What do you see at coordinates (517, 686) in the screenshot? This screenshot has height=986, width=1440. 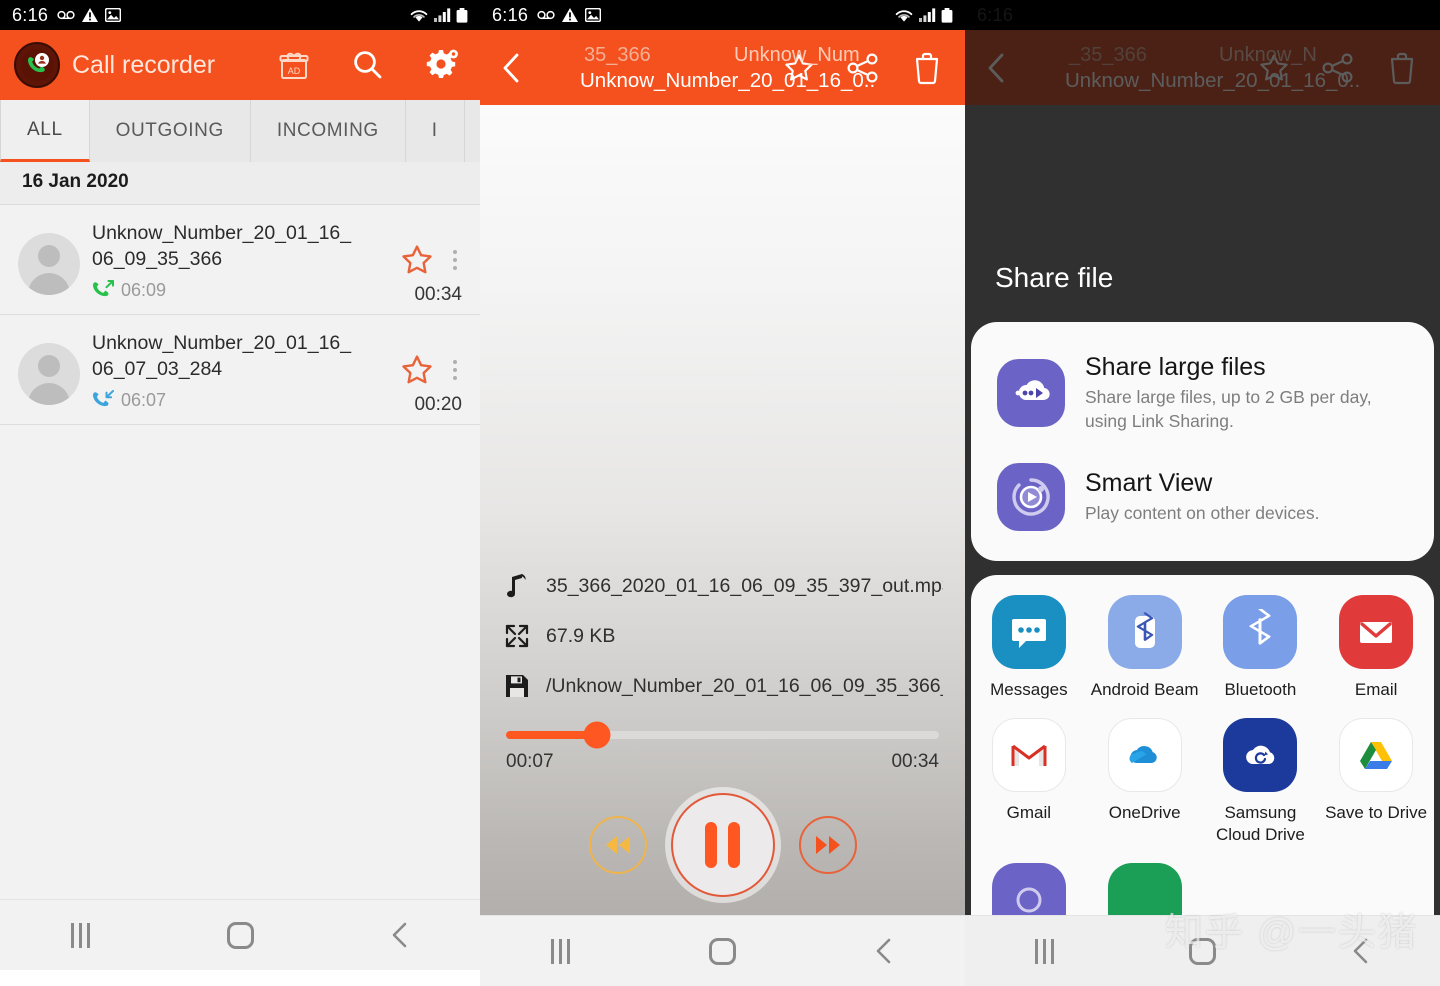 I see `save-disk-icon` at bounding box center [517, 686].